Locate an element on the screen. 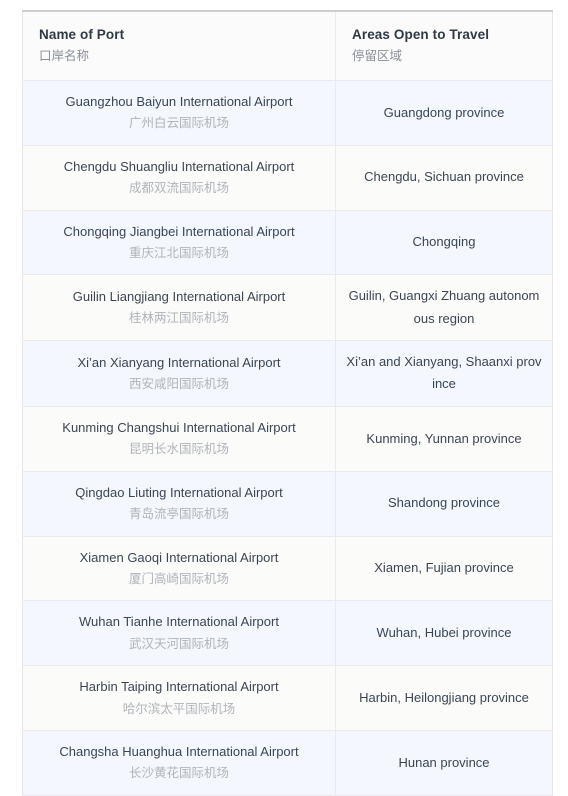 This screenshot has width=568, height=796. cell-areas-open-to-travel: Xiamen, Fujian province is located at coordinates (444, 569).